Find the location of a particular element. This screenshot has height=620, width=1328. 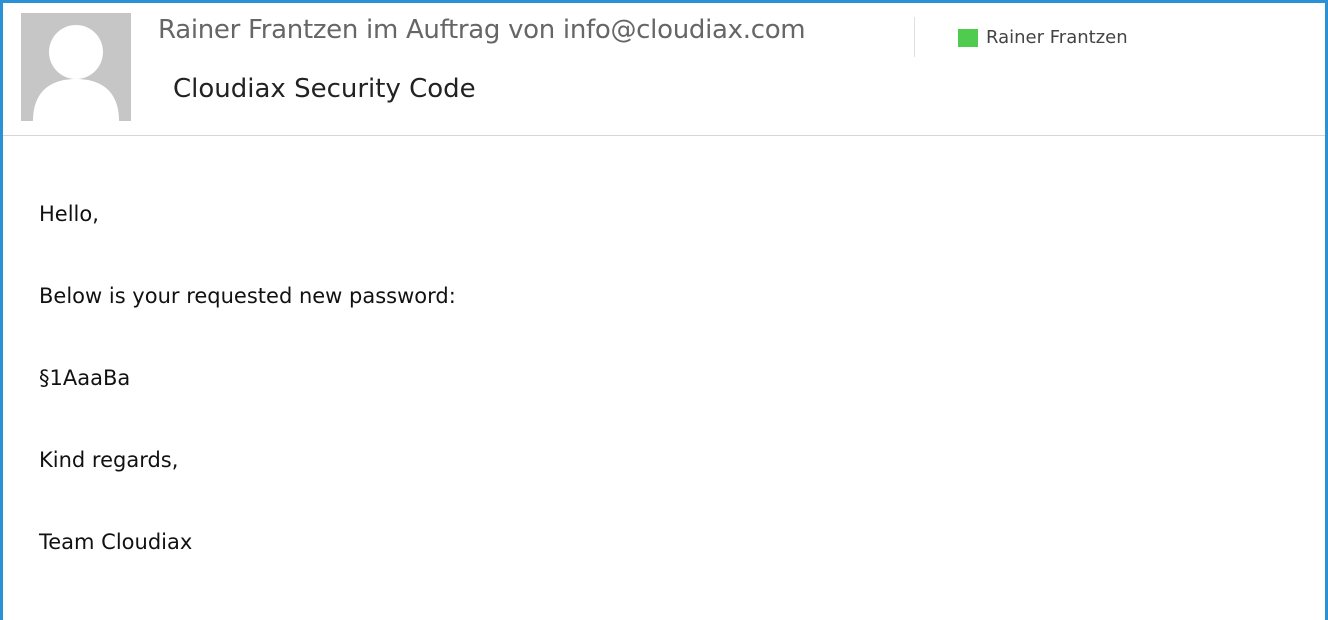

sender-avatar is located at coordinates (76, 67).